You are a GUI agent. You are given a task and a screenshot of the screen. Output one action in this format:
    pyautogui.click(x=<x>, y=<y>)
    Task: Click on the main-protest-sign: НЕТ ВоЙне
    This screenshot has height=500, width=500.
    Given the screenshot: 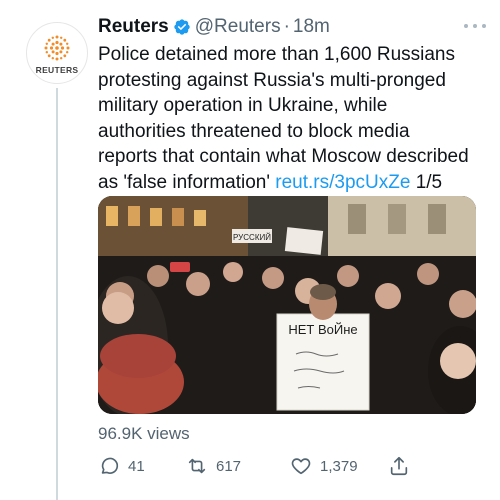 What is the action you would take?
    pyautogui.click(x=322, y=329)
    